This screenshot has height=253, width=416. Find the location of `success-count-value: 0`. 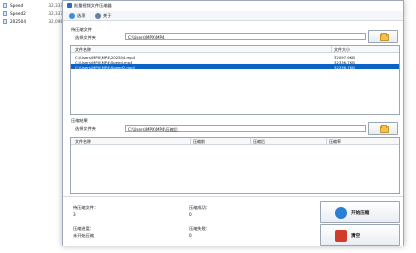

success-count-value: 0 is located at coordinates (190, 214).